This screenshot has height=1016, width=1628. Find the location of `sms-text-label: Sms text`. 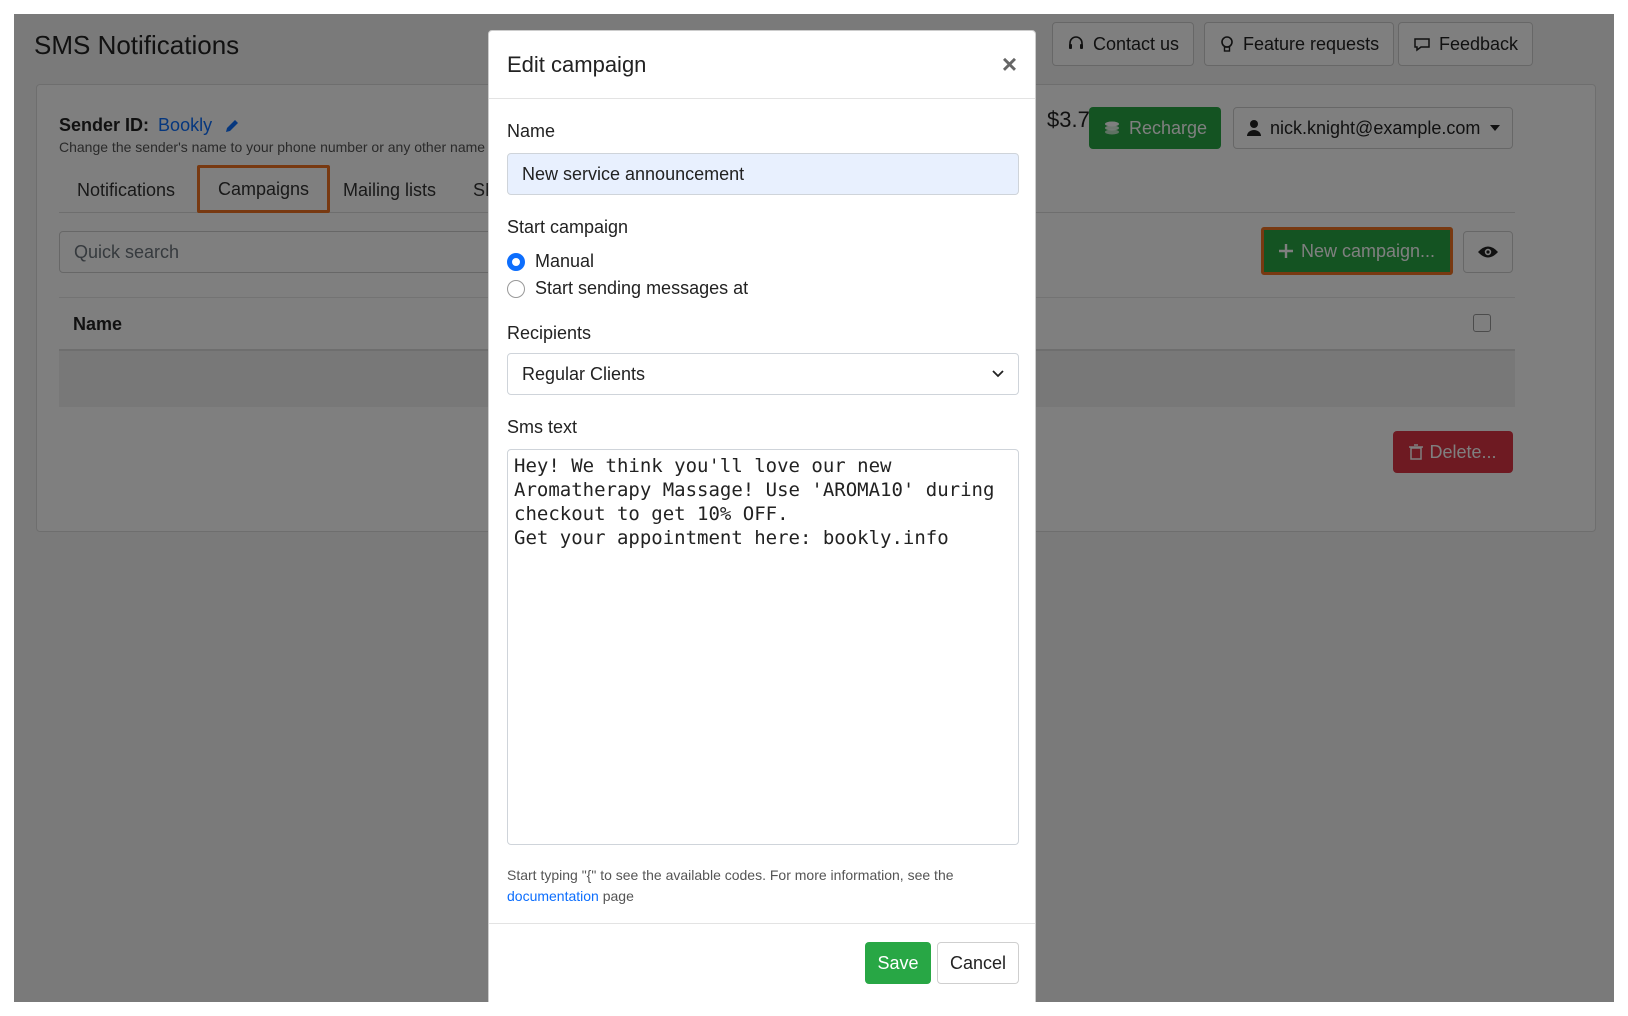

sms-text-label: Sms text is located at coordinates (542, 427).